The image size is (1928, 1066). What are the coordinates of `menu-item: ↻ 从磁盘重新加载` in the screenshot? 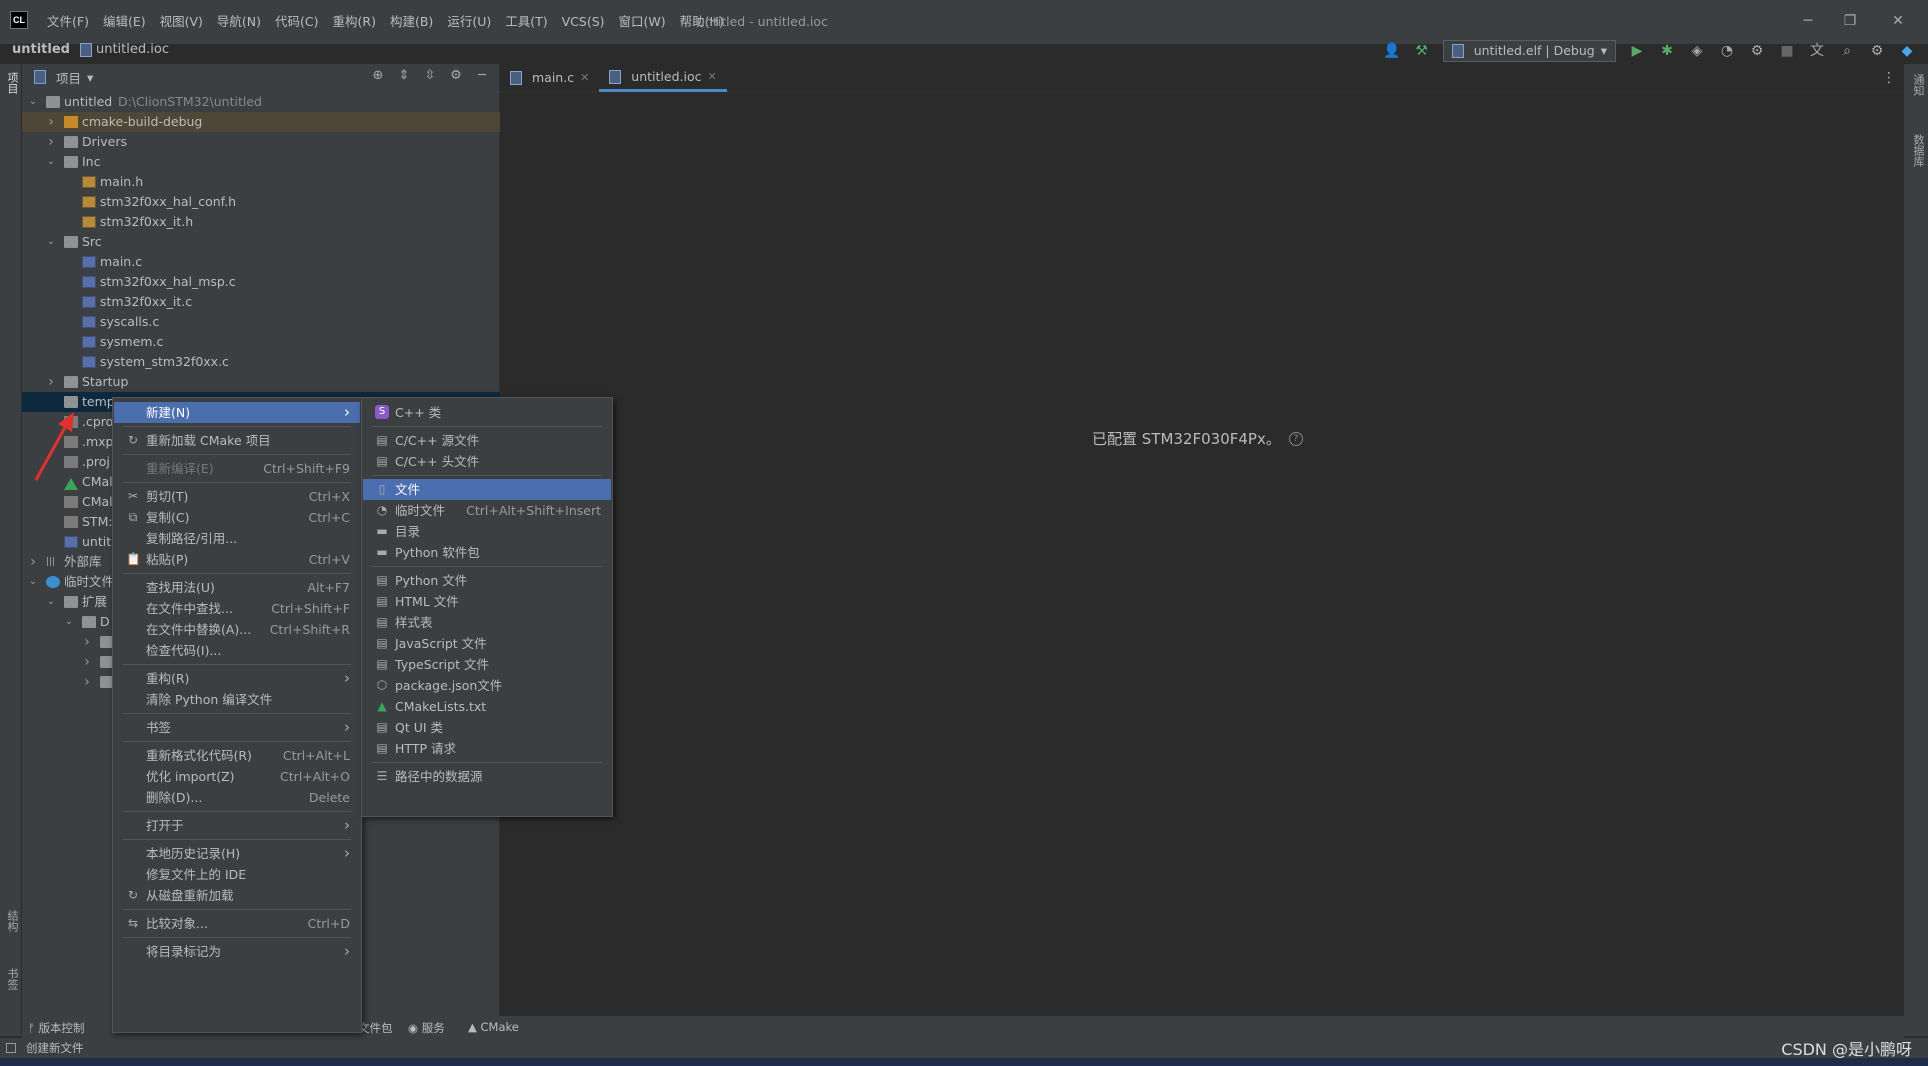 It's located at (237, 895).